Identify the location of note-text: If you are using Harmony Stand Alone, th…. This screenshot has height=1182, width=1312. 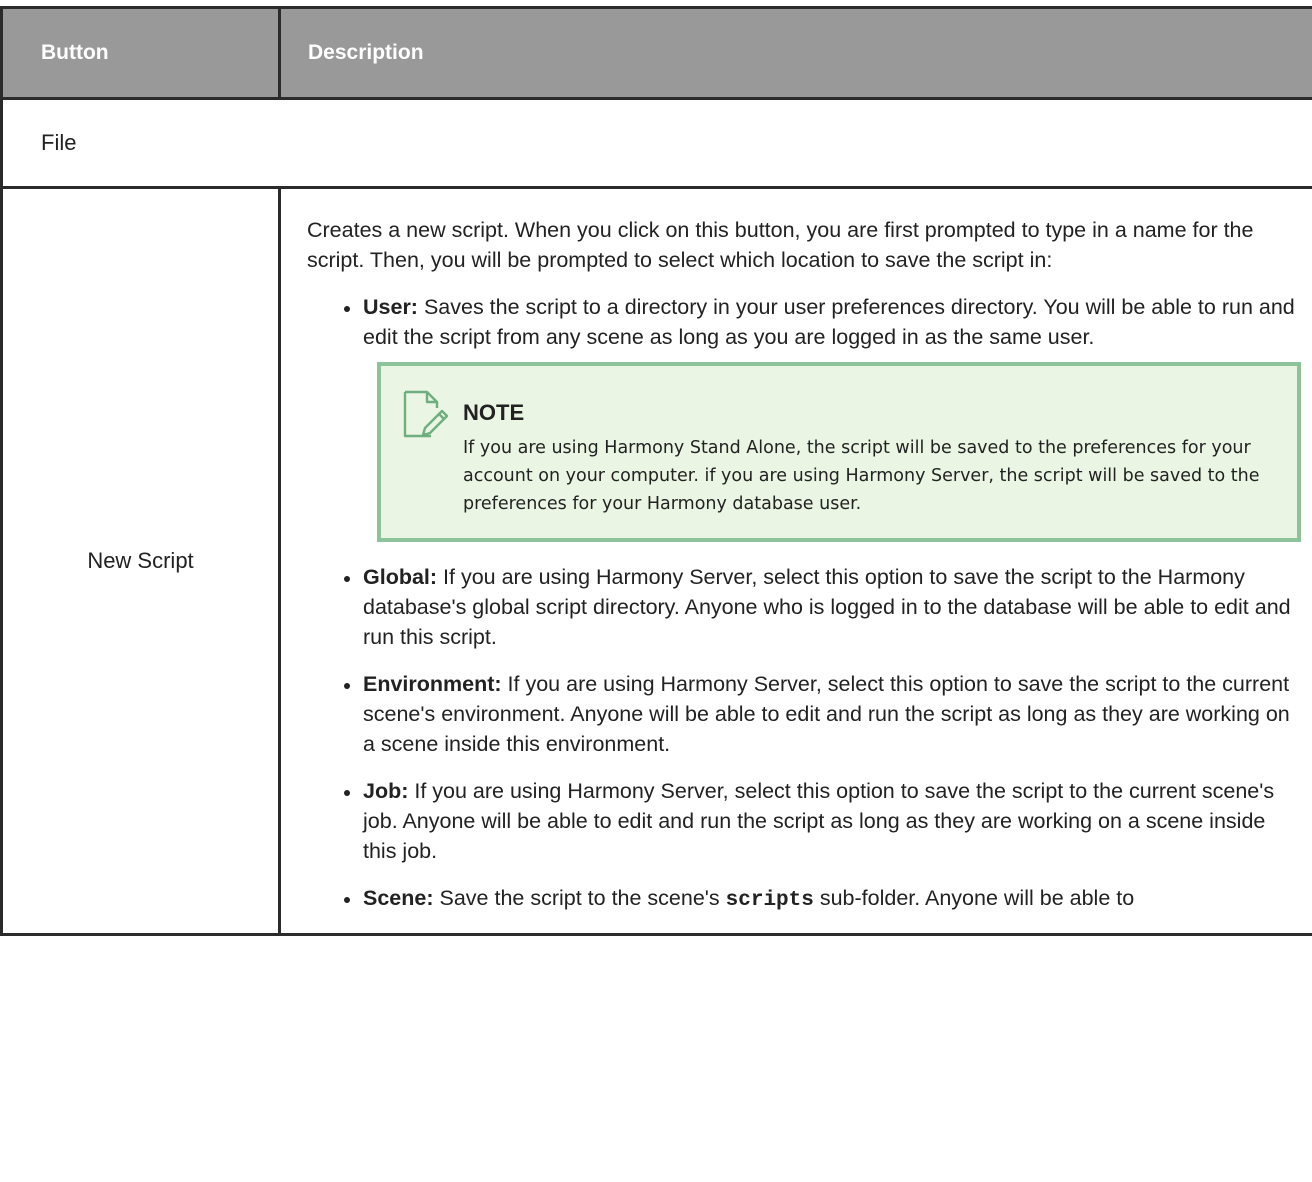
(861, 476).